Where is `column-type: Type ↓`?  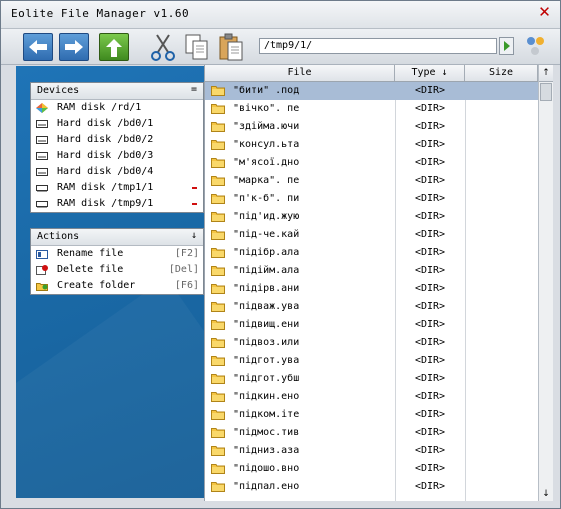 column-type: Type ↓ is located at coordinates (430, 73).